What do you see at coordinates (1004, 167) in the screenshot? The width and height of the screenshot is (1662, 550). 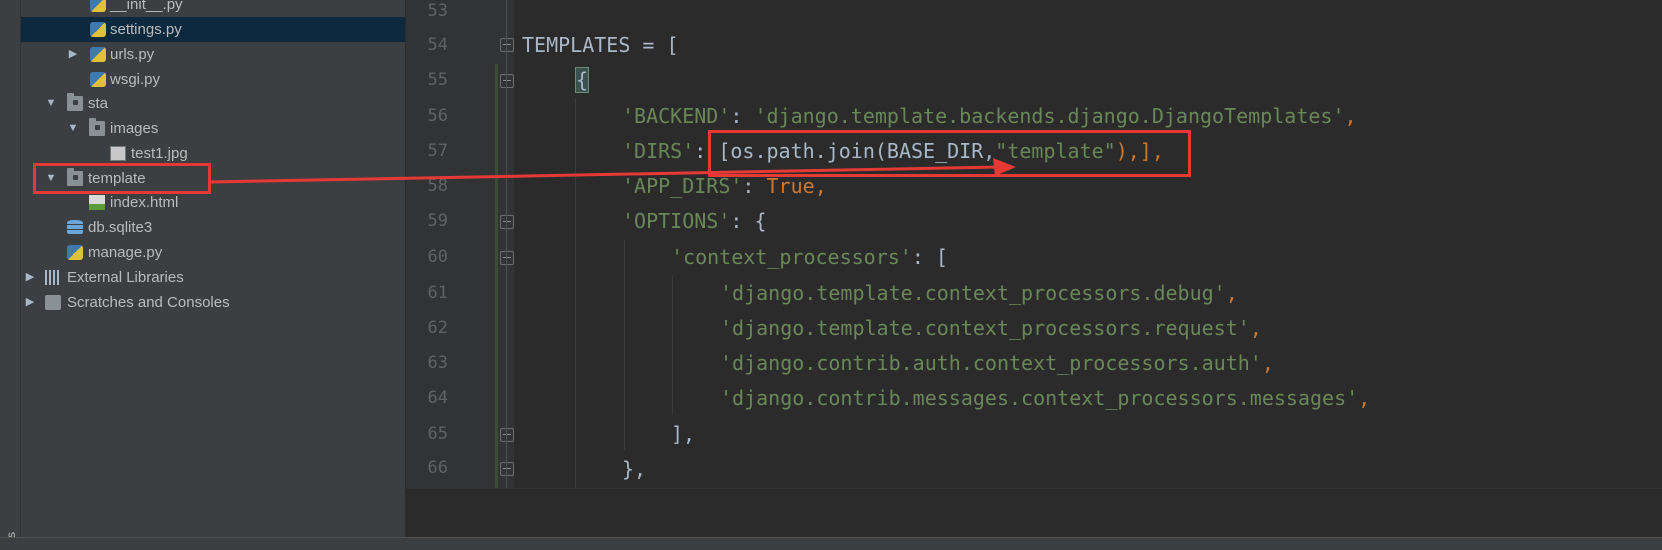 I see `annotation-arrow-head` at bounding box center [1004, 167].